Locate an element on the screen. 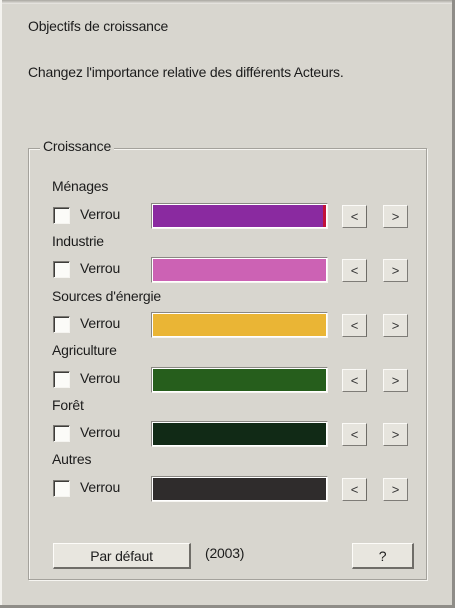 Image resolution: width=455 pixels, height=608 pixels. year-label: (2003) is located at coordinates (225, 553).